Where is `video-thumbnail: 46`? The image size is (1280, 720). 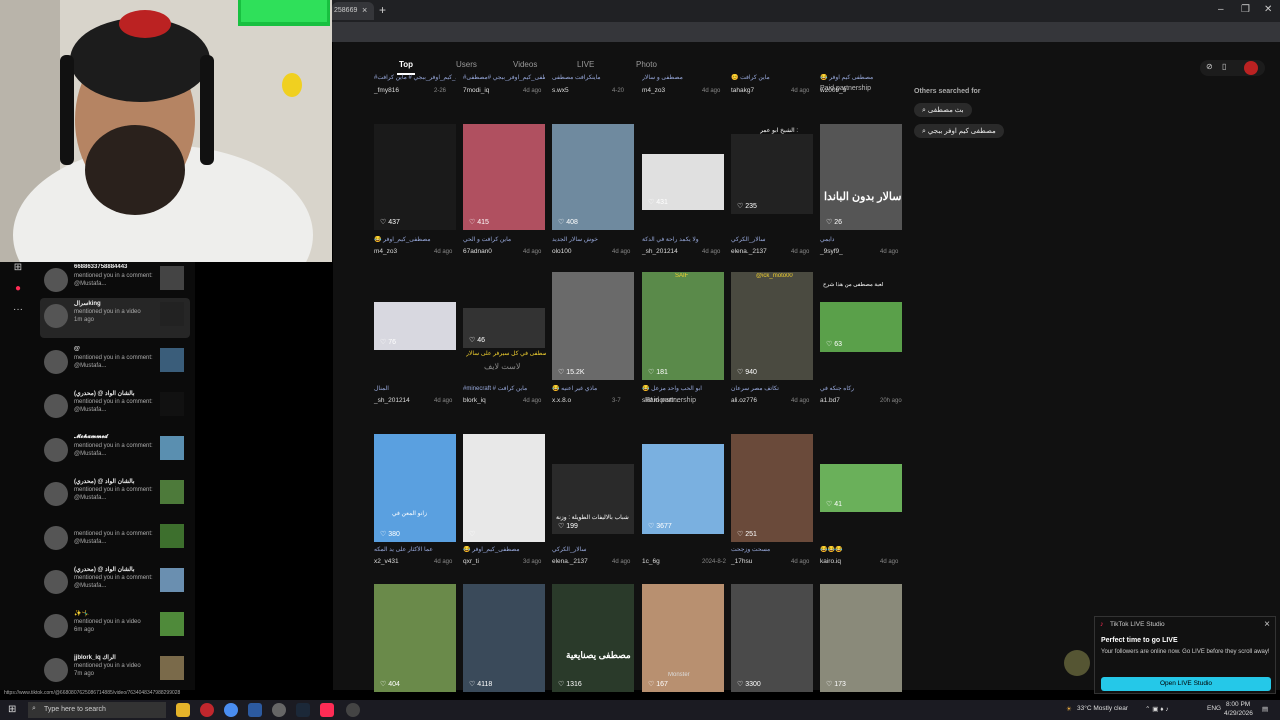 video-thumbnail: 46 is located at coordinates (504, 328).